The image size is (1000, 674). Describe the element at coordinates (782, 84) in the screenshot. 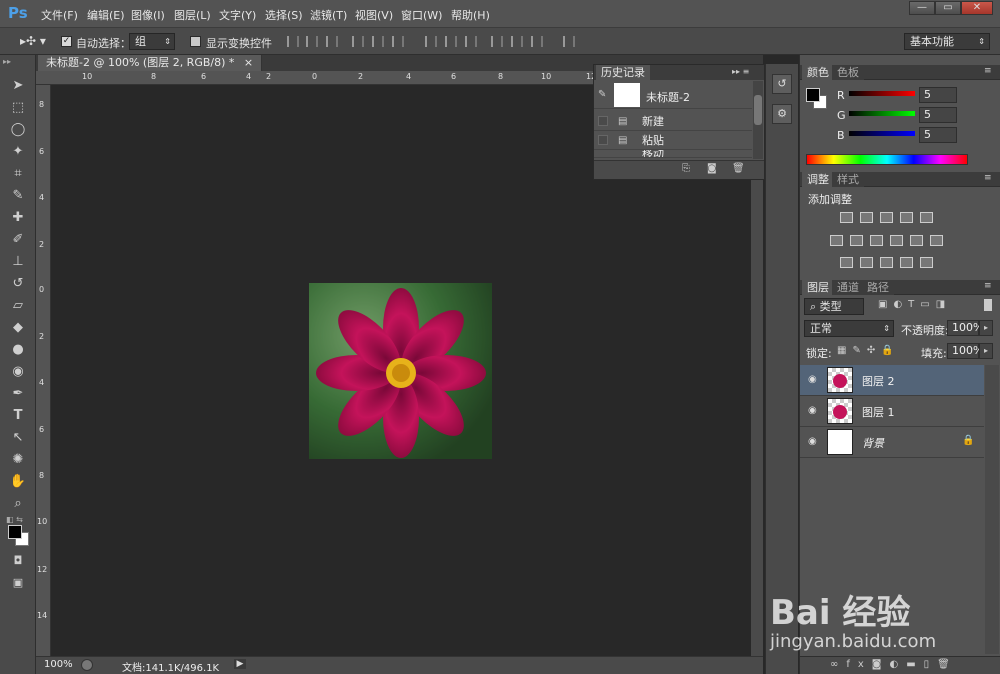

I see `history-panel-icon: ↺` at that location.